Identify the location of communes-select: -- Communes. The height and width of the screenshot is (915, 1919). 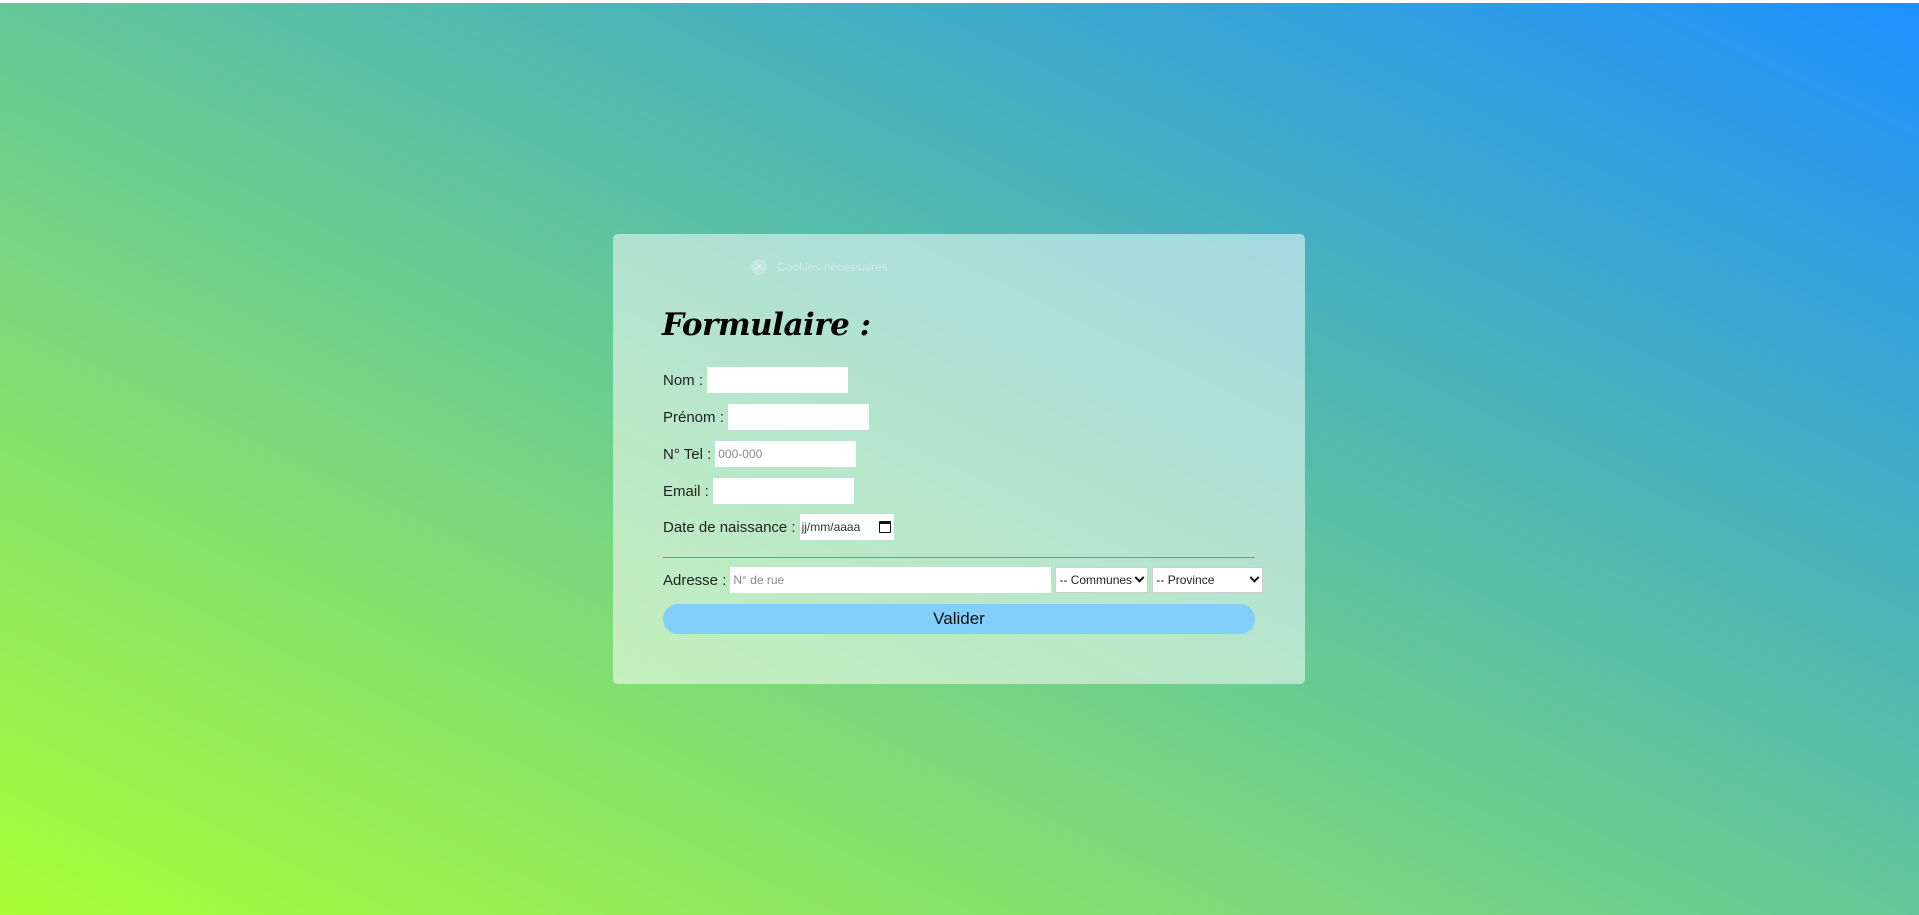
(1102, 580).